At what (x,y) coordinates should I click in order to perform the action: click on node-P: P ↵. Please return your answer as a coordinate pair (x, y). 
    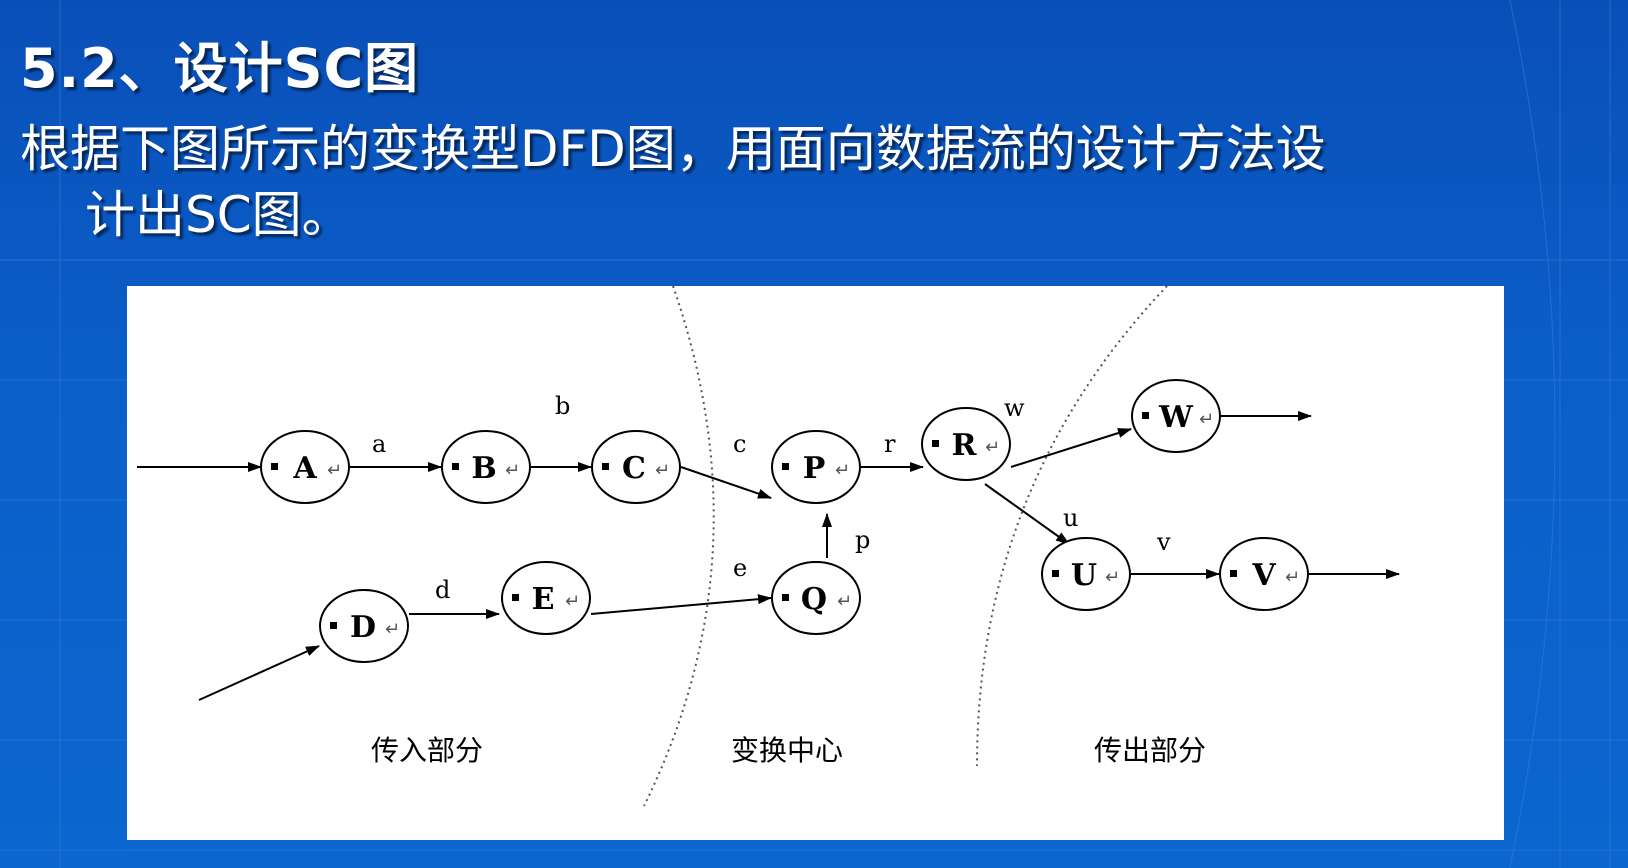
    Looking at the image, I should click on (816, 467).